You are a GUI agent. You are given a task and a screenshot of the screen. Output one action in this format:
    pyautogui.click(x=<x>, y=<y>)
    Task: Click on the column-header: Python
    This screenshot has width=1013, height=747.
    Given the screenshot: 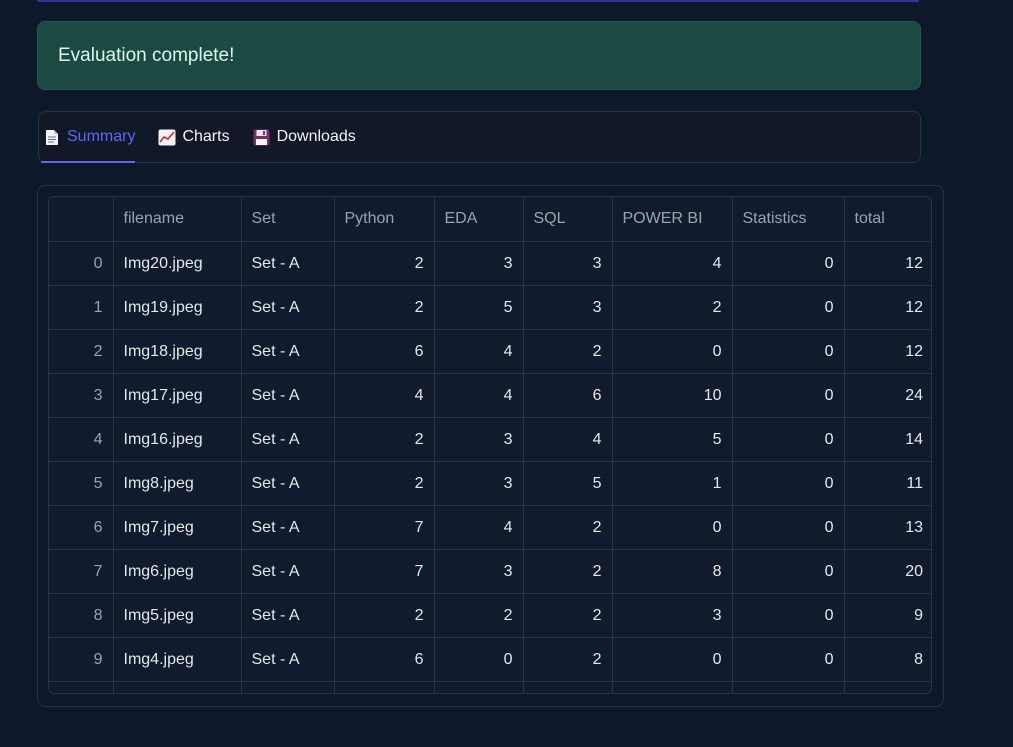 What is the action you would take?
    pyautogui.click(x=384, y=219)
    